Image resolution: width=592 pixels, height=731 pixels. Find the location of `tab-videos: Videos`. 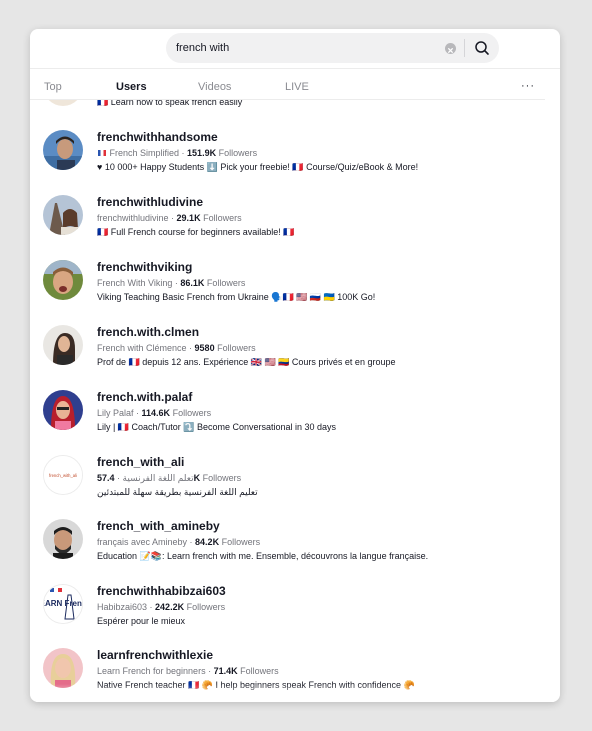

tab-videos: Videos is located at coordinates (214, 87).